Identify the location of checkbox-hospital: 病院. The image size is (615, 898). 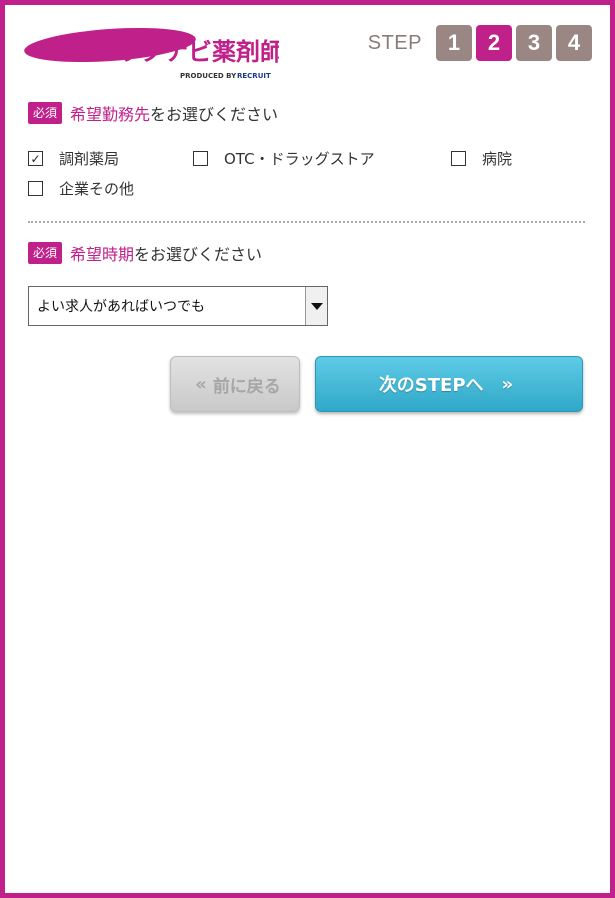
(481, 158).